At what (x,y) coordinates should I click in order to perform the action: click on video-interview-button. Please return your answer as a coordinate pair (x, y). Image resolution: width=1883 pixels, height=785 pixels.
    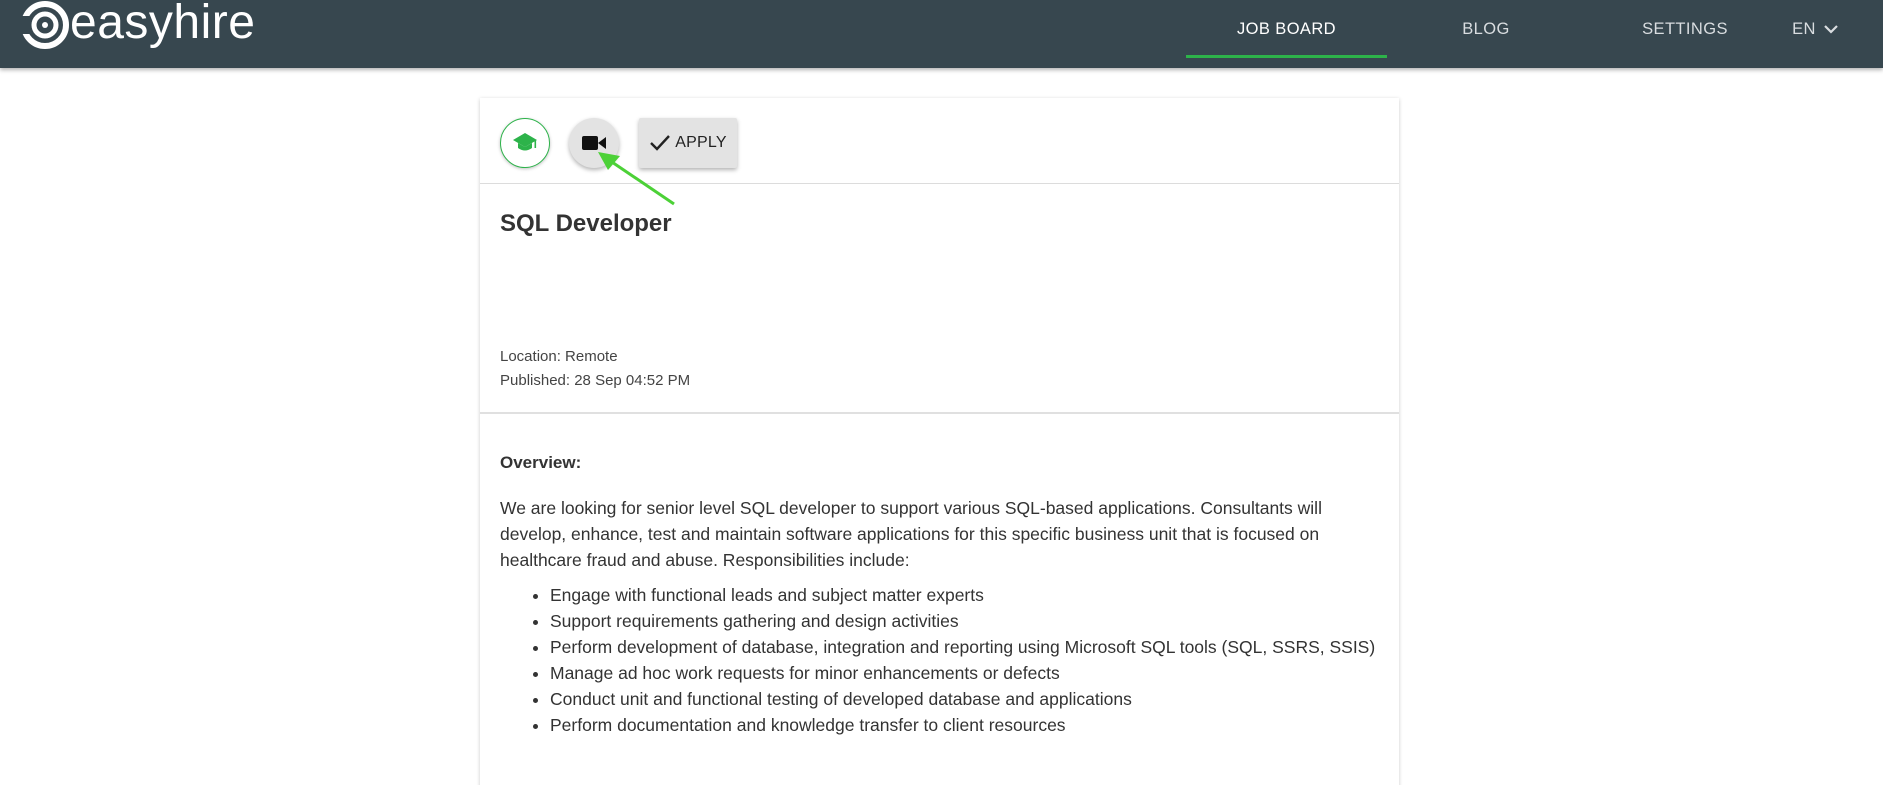
    Looking at the image, I should click on (594, 143).